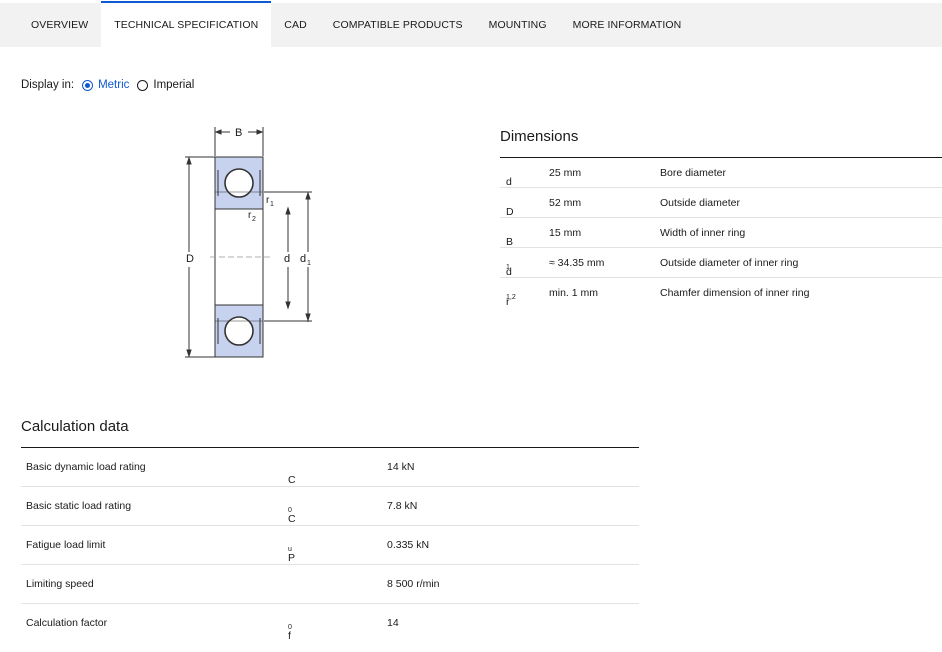 The height and width of the screenshot is (652, 942). I want to click on dimension-description: Outside diameter of inner ring, so click(729, 263).